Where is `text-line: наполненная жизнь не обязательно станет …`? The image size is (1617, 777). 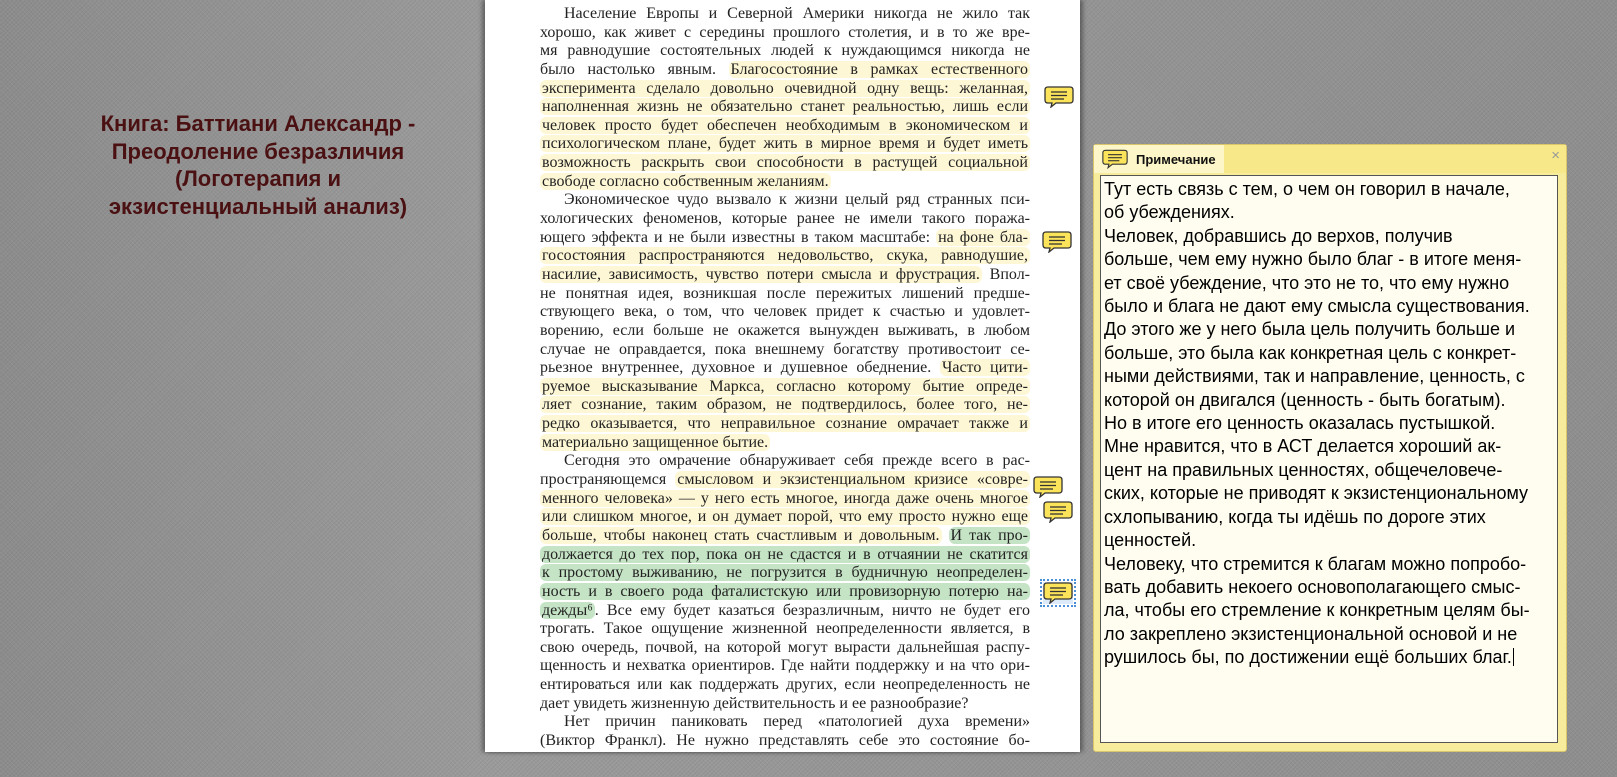
text-line: наполненная жизнь не обязательно станет … is located at coordinates (785, 107).